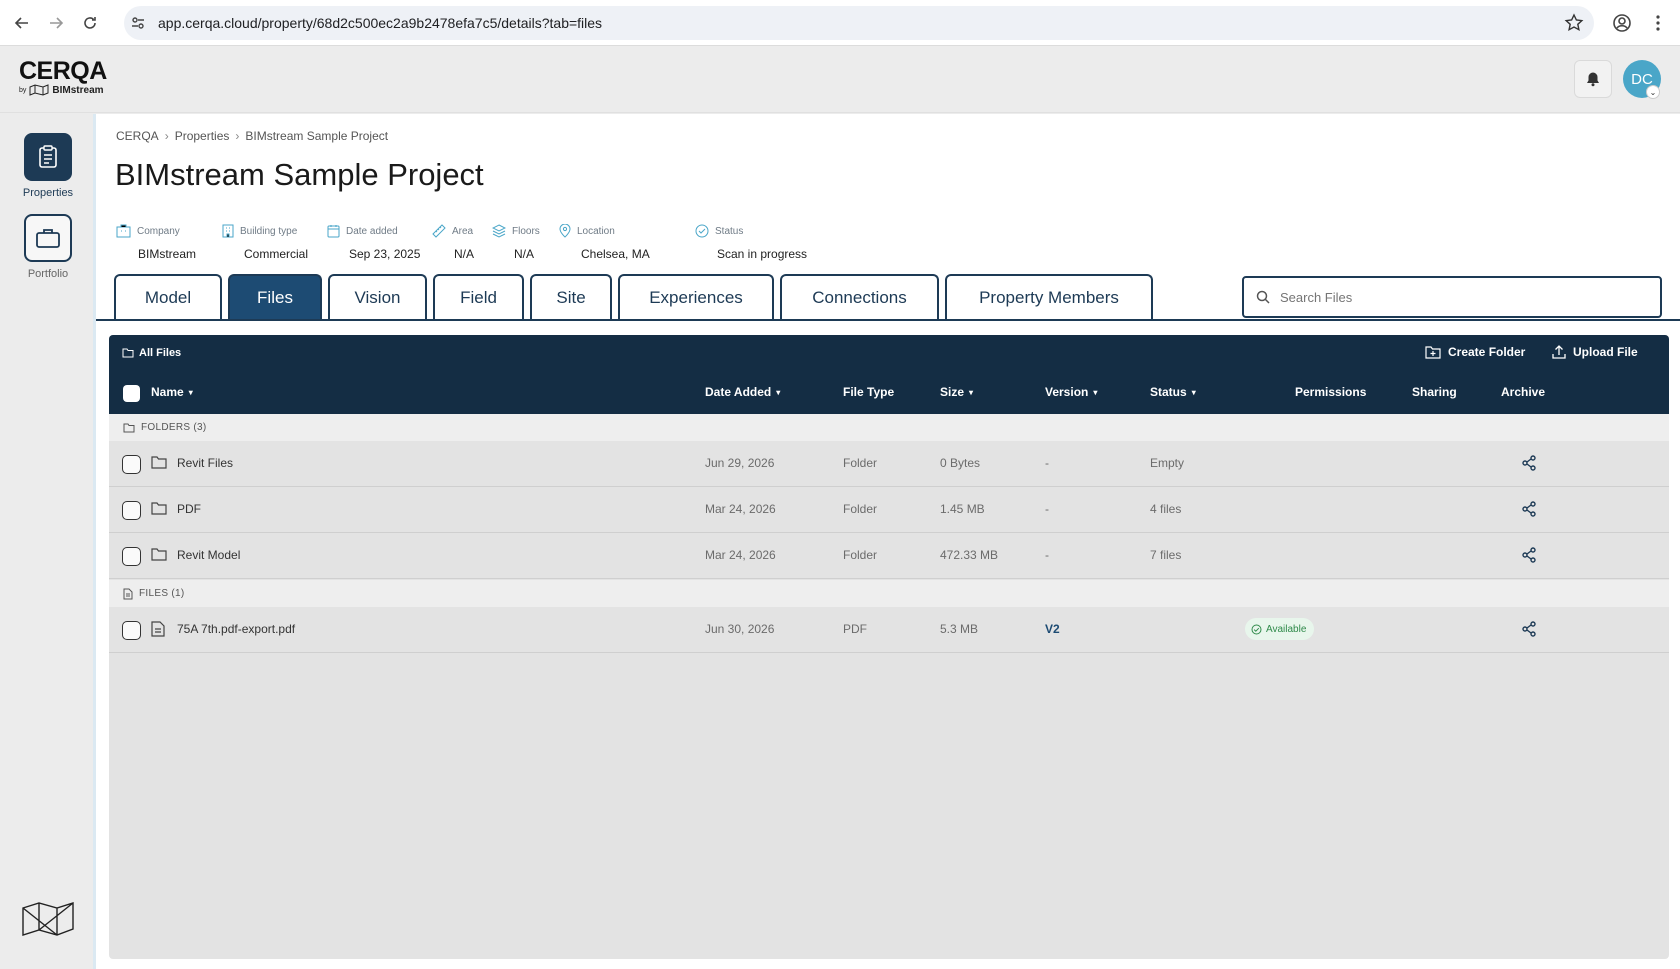 The image size is (1680, 969). What do you see at coordinates (275, 297) in the screenshot?
I see `tab-files: Files` at bounding box center [275, 297].